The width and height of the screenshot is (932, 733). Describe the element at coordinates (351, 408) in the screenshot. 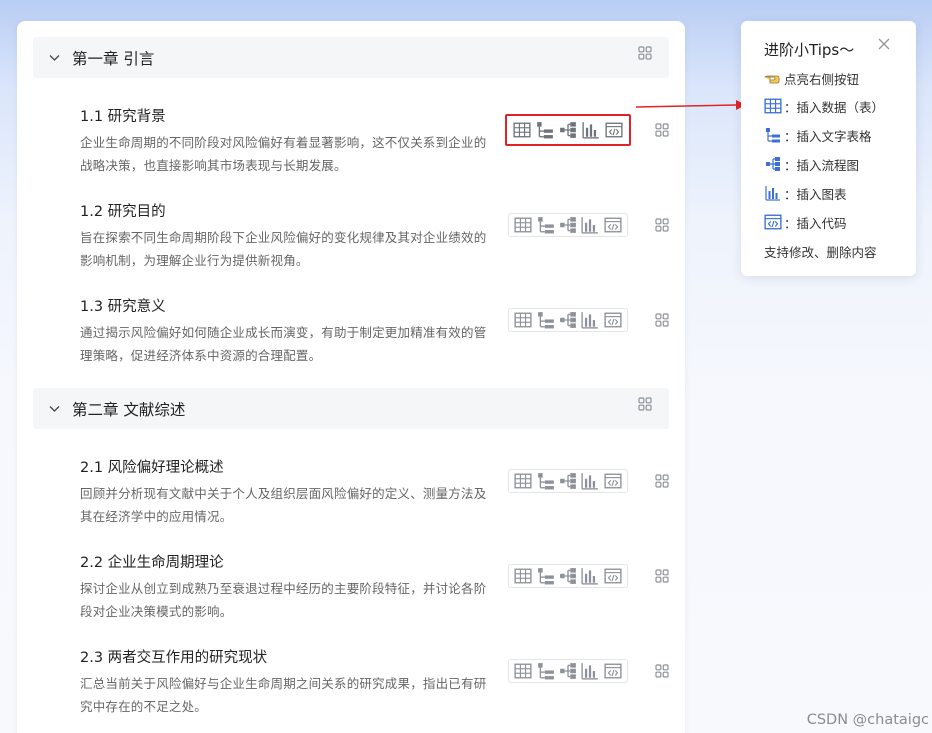

I see `chapter-header-2: 第二章 文献综述` at that location.